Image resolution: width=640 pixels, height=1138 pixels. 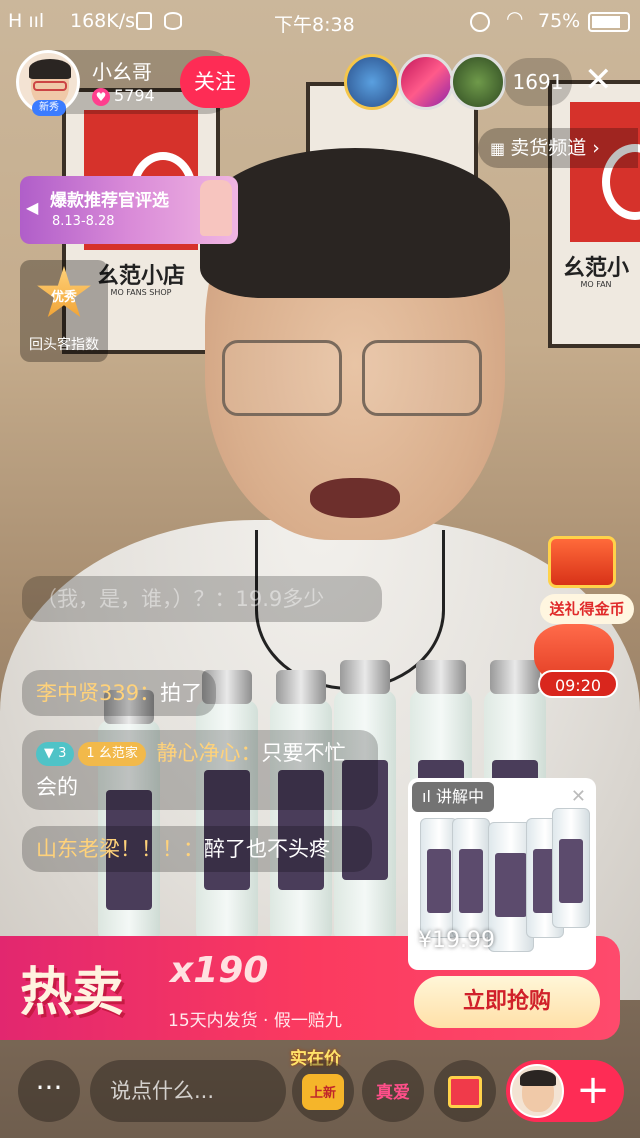 I want to click on grid-icon: ▦, so click(x=500, y=148).